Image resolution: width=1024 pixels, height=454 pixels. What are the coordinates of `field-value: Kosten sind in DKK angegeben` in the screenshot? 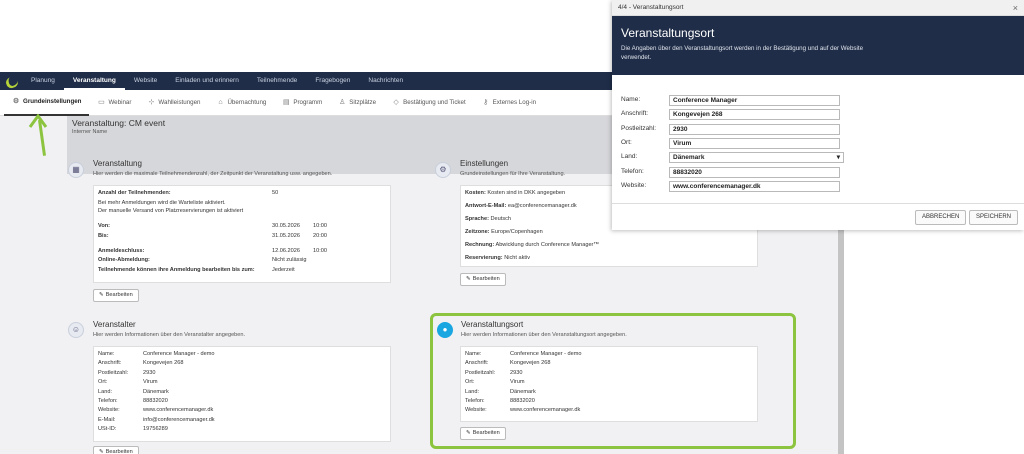 It's located at (526, 193).